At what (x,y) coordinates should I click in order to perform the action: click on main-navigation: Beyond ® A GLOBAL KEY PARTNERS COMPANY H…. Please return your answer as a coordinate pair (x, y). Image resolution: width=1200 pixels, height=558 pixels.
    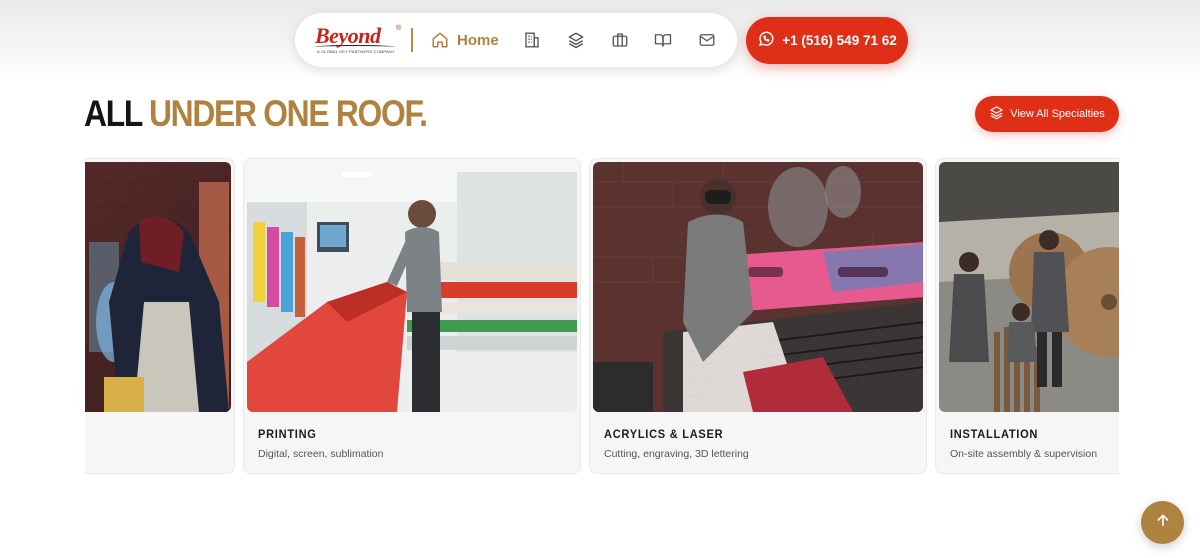
    Looking at the image, I should click on (516, 40).